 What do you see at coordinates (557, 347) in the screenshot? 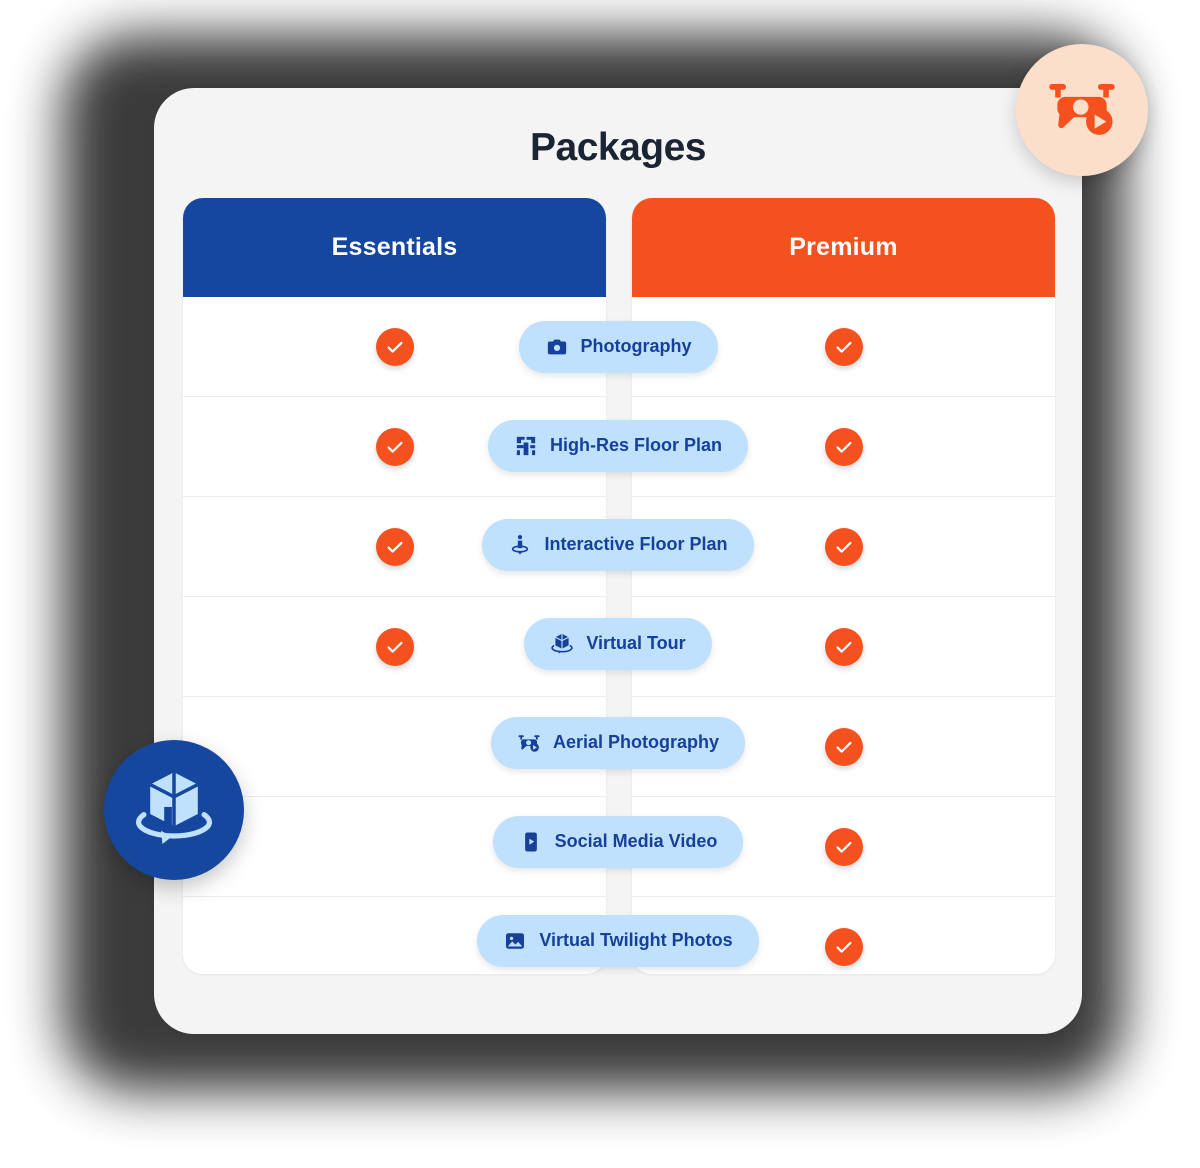
I see `camera-icon` at bounding box center [557, 347].